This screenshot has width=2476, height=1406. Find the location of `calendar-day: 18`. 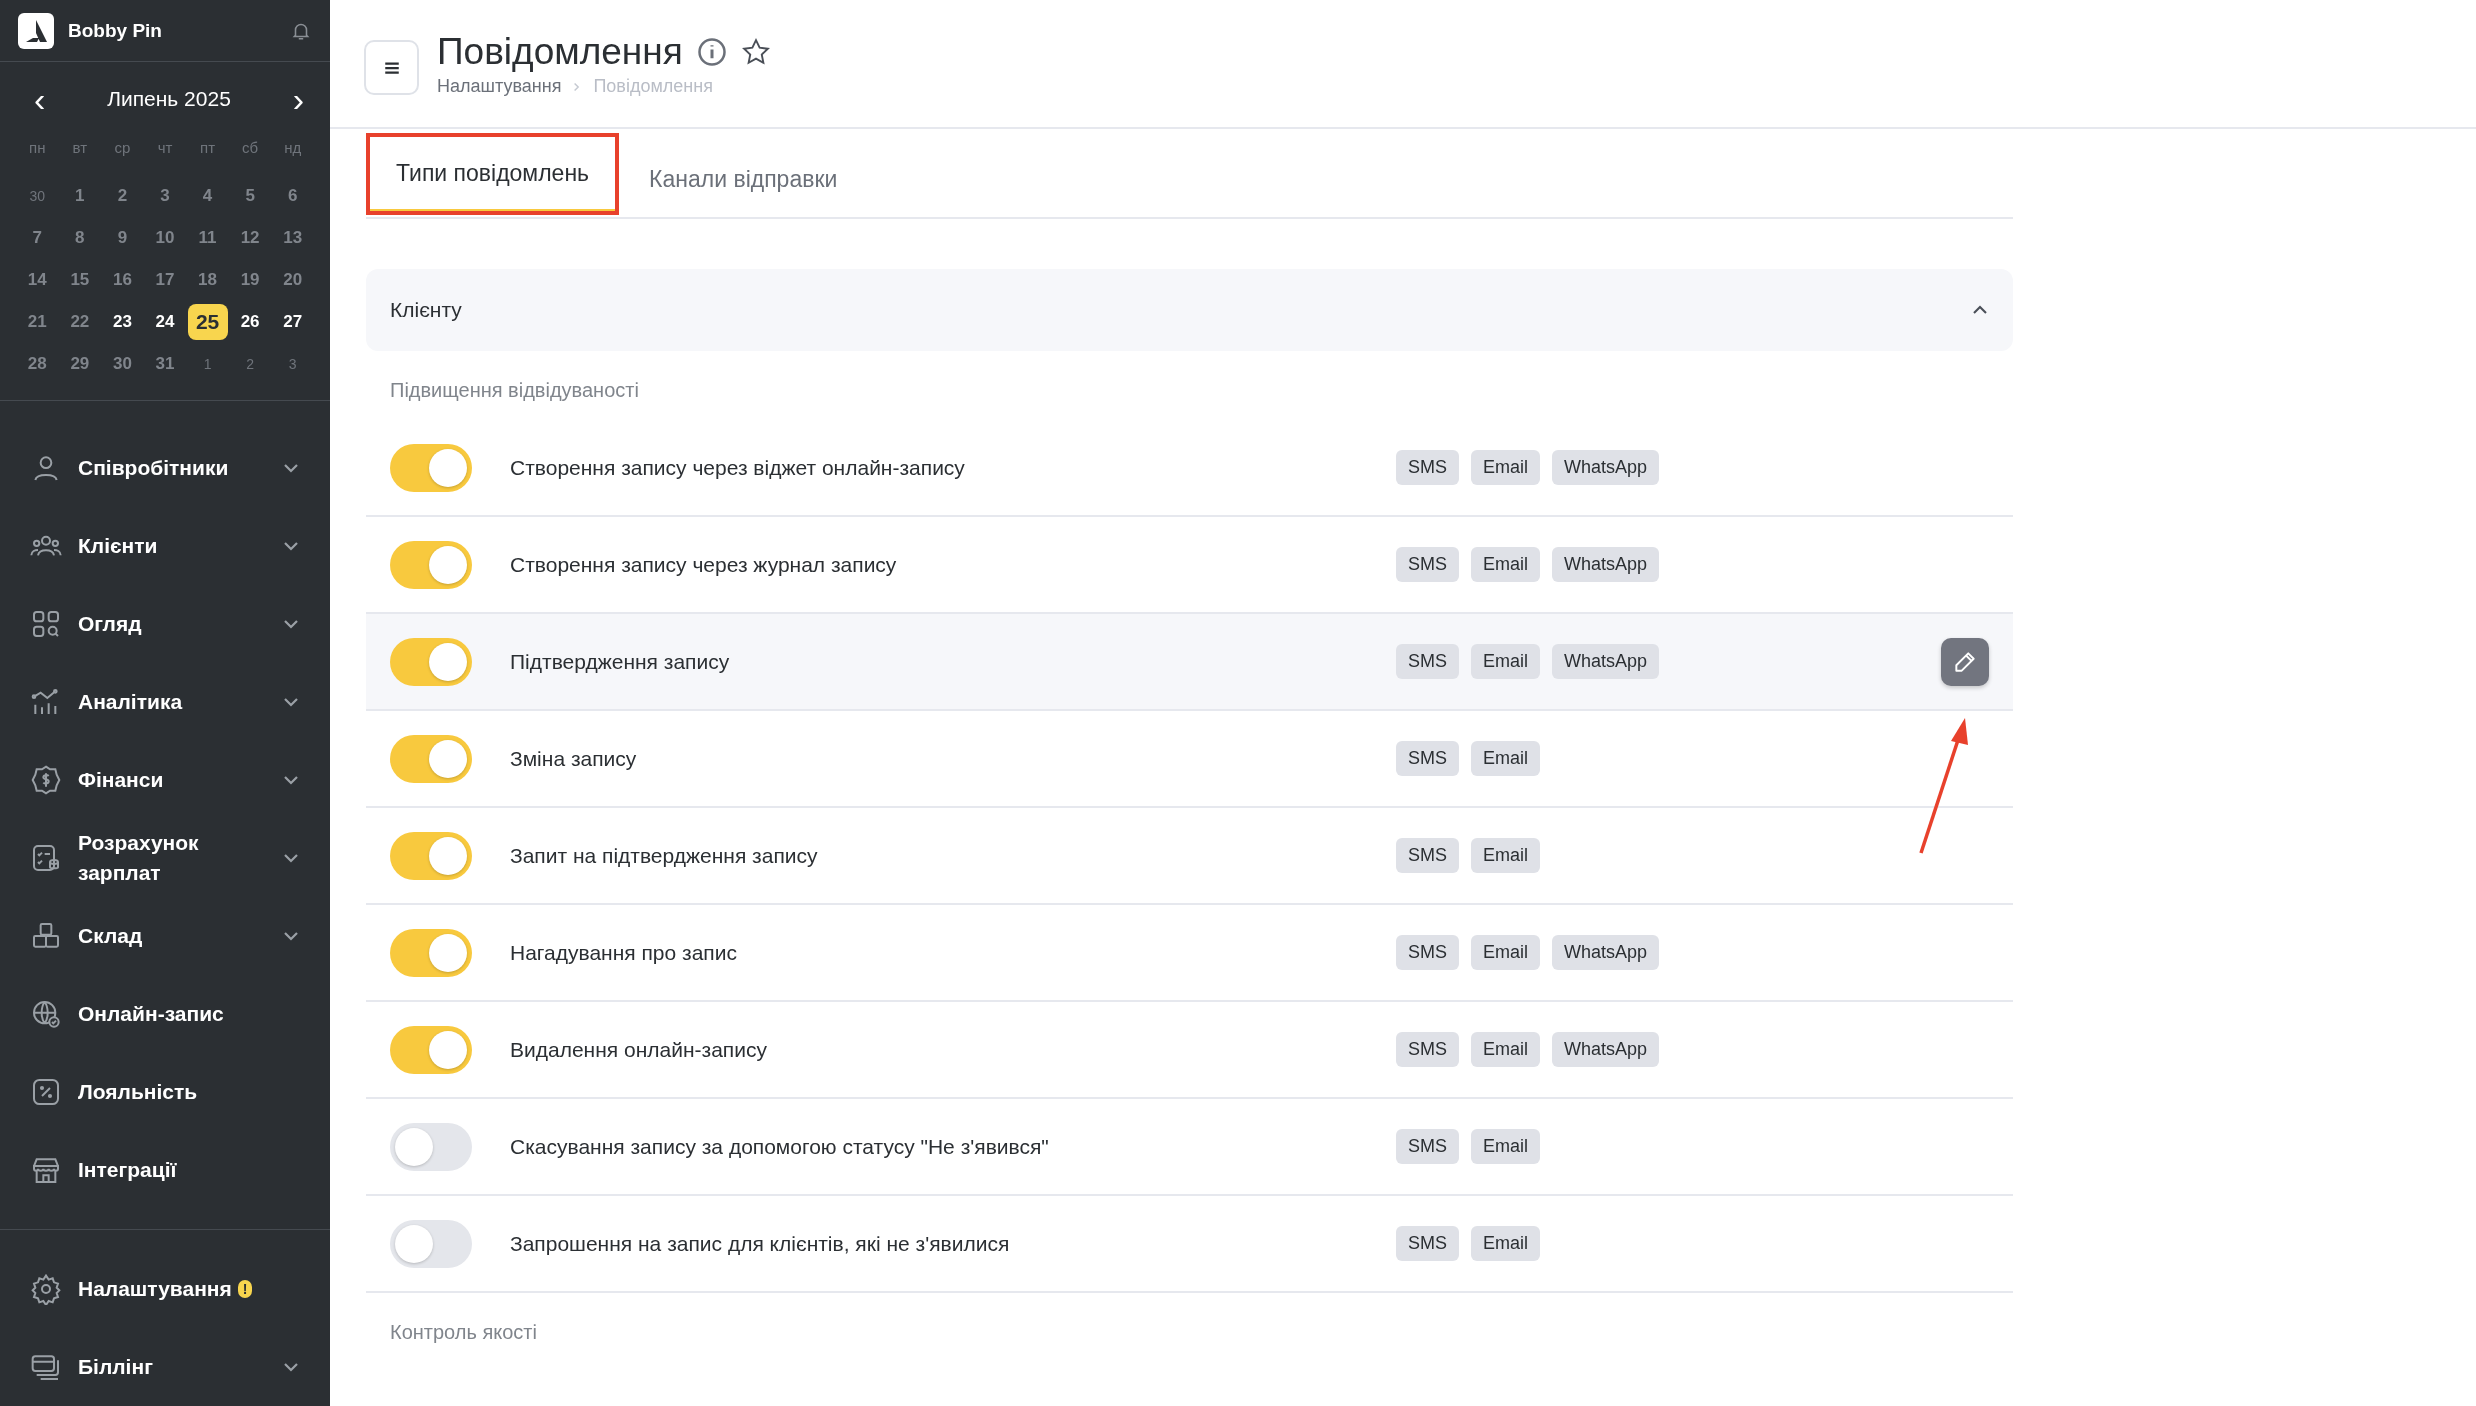

calendar-day: 18 is located at coordinates (207, 280).